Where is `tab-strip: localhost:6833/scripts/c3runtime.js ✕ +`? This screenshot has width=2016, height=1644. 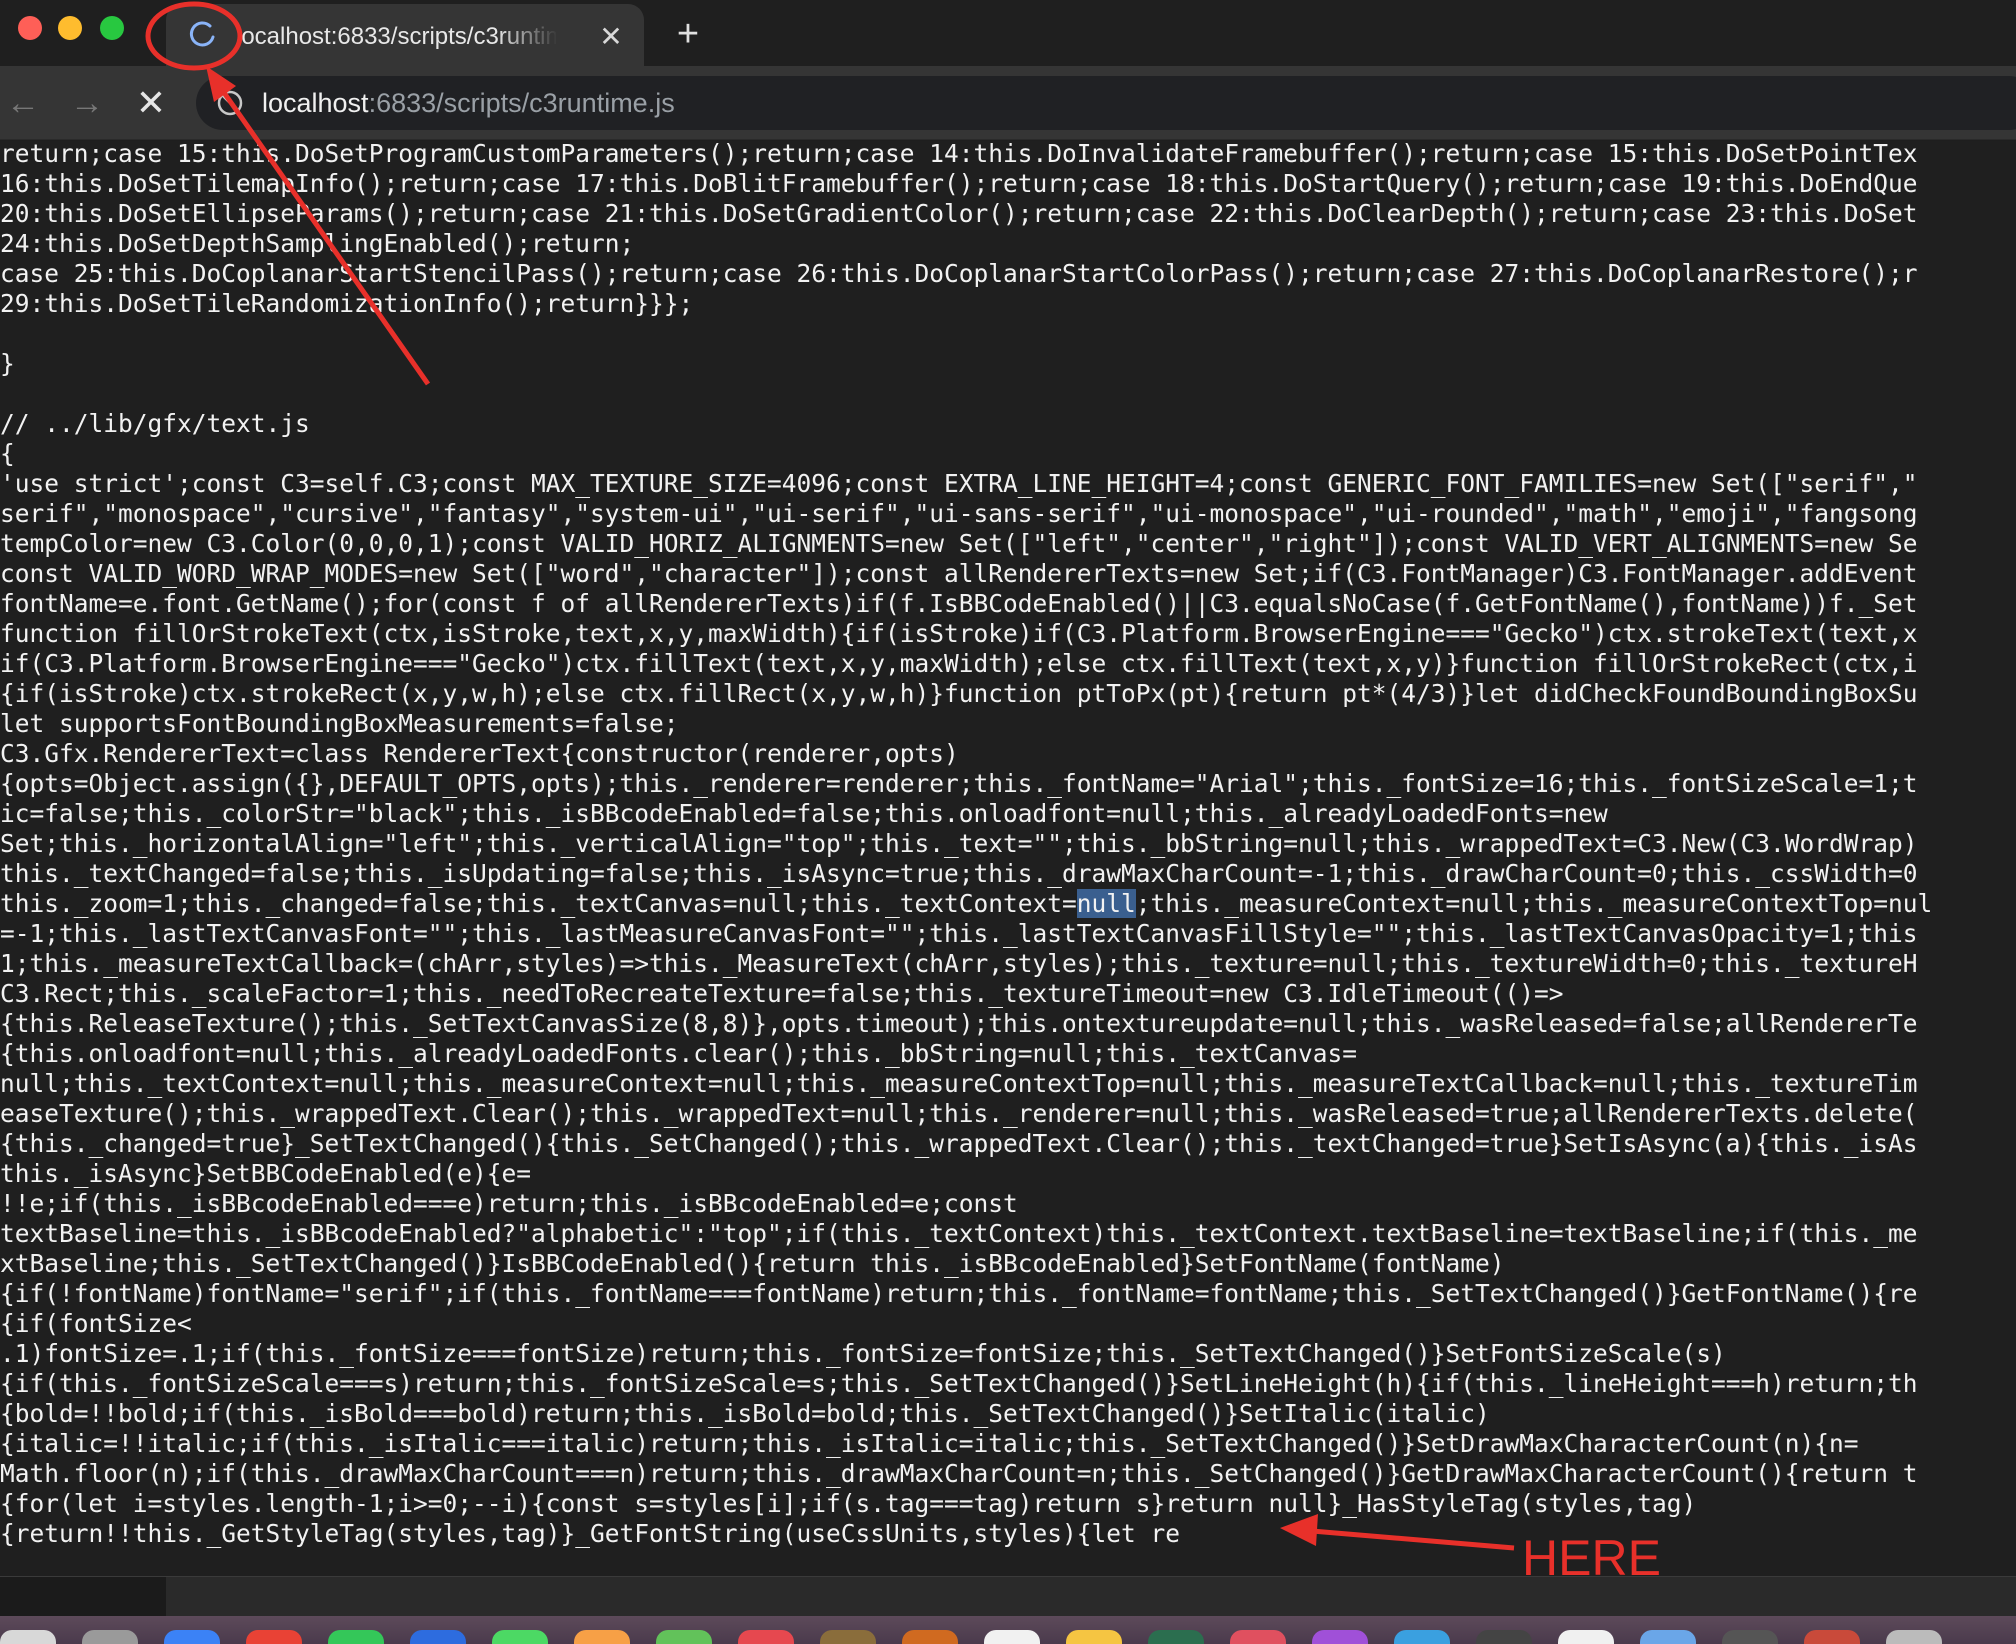
tab-strip: localhost:6833/scripts/c3runtime.js ✕ + is located at coordinates (1008, 33).